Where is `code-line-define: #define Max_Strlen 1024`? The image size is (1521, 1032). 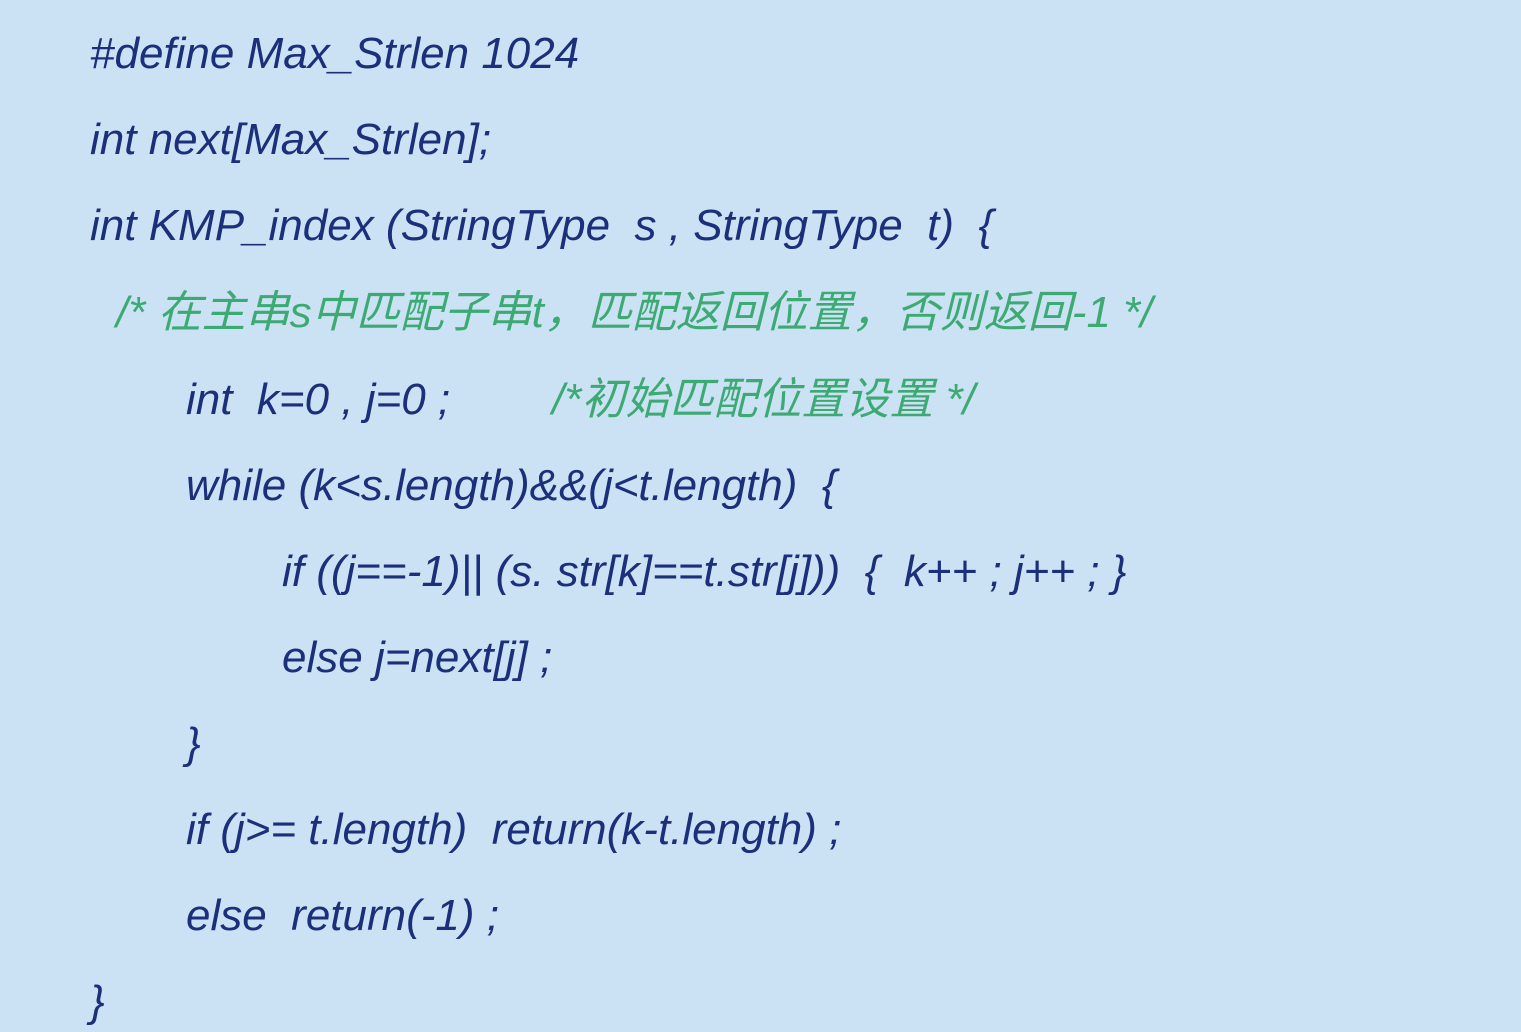
code-line-define: #define Max_Strlen 1024 is located at coordinates (334, 54).